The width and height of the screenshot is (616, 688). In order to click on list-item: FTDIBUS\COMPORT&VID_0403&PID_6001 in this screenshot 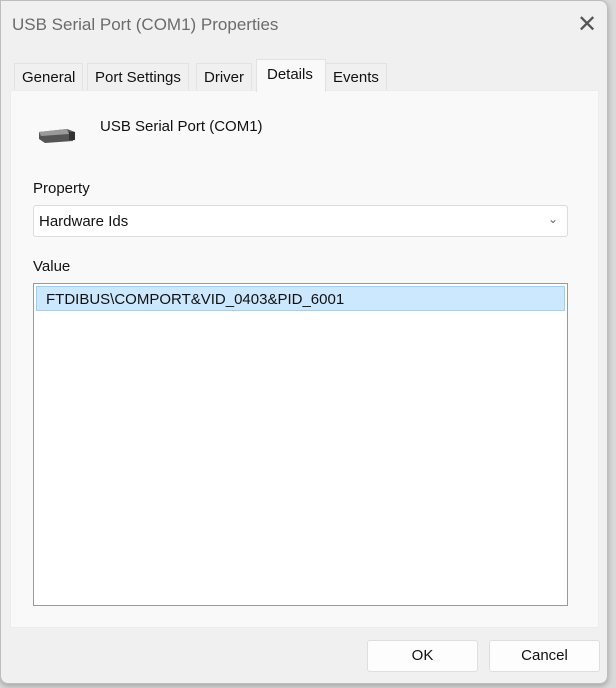, I will do `click(300, 298)`.